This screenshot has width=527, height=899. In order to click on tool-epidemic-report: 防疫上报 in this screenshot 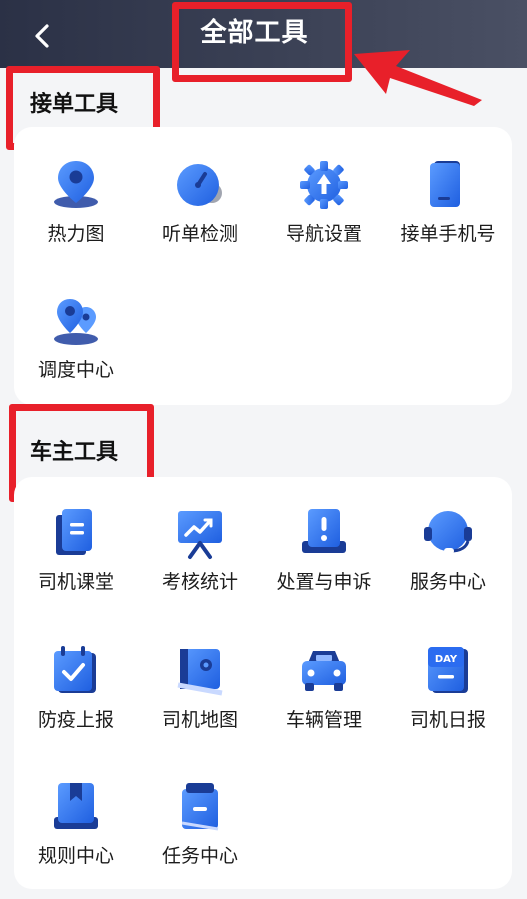, I will do `click(76, 698)`.